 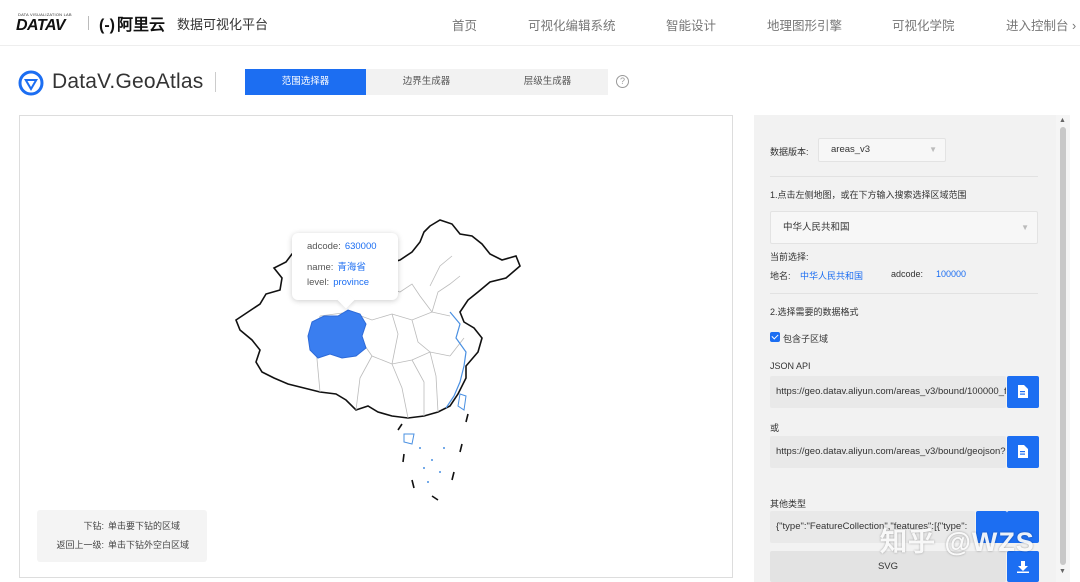 I want to click on tool-tabs: 范围选择器 边界生成器 层级生成器, so click(x=426, y=82).